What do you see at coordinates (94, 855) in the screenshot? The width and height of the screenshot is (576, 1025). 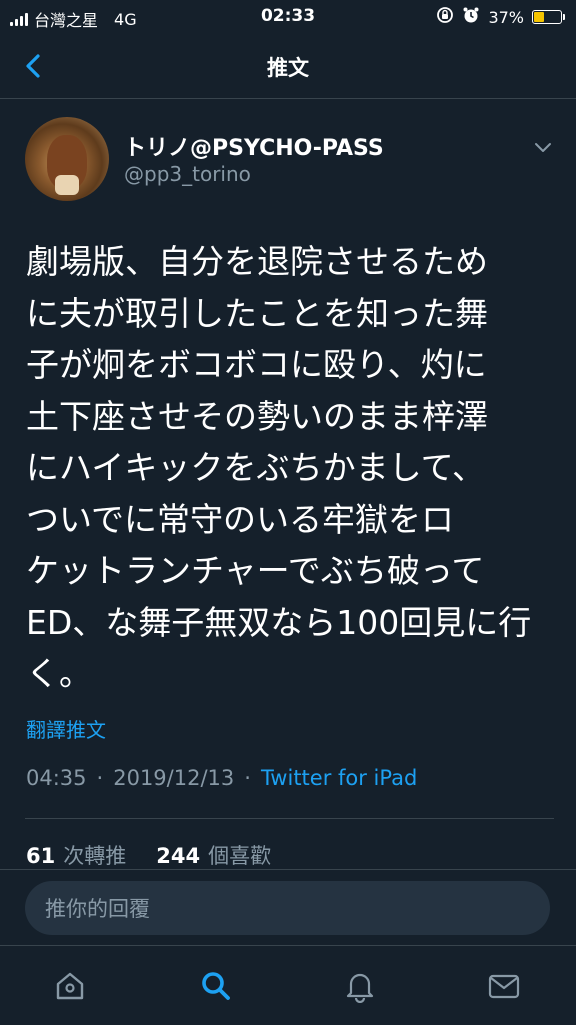 I see `retweet-label: 次轉推` at bounding box center [94, 855].